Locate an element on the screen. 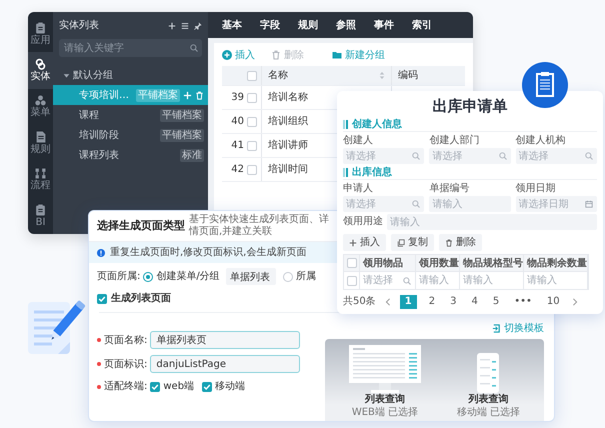 The width and height of the screenshot is (605, 428). form-button: 复制 is located at coordinates (412, 242).